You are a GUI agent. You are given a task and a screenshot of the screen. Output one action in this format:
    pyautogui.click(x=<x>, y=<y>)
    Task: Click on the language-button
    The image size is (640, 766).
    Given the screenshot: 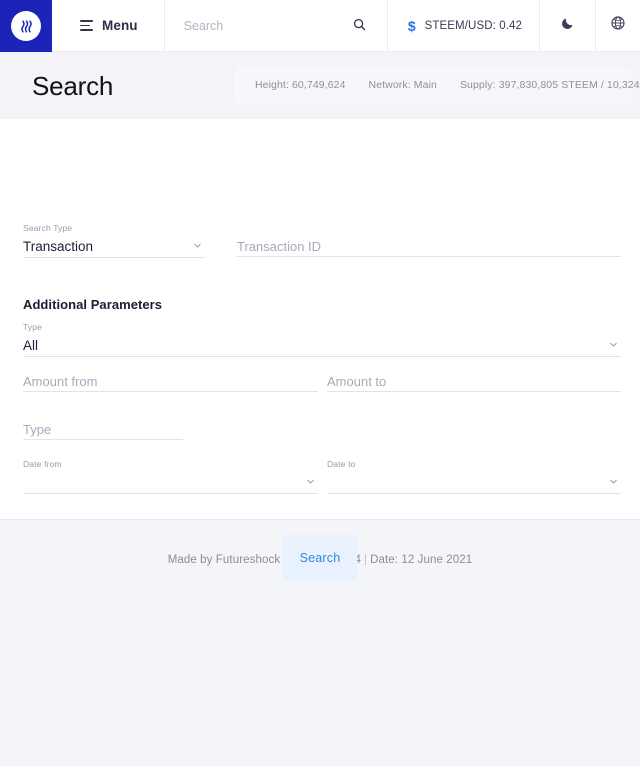 What is the action you would take?
    pyautogui.click(x=618, y=25)
    